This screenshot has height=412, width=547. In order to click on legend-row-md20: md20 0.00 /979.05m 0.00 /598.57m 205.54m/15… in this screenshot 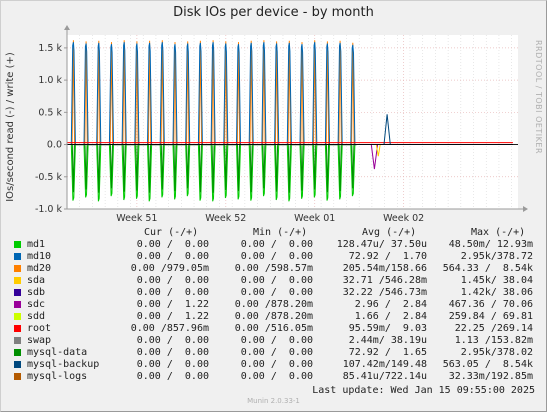, I will do `click(273, 269)`.